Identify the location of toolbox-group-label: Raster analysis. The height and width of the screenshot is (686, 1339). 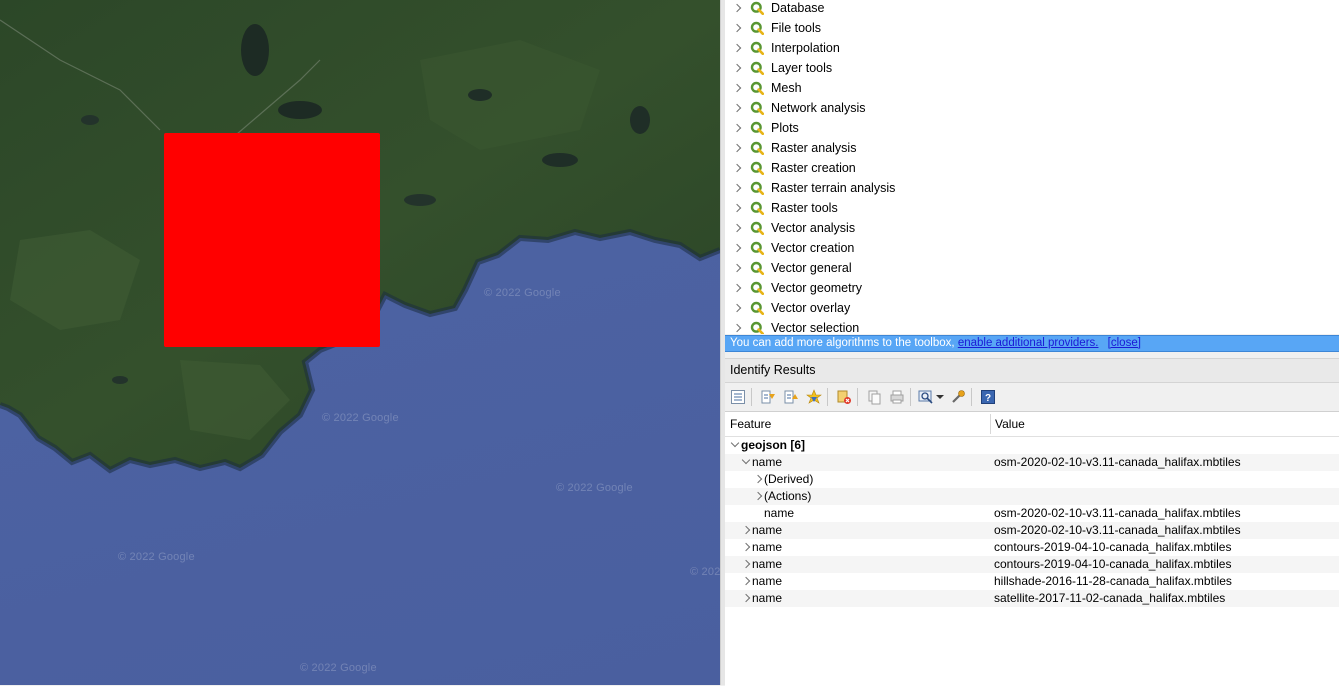
(814, 148).